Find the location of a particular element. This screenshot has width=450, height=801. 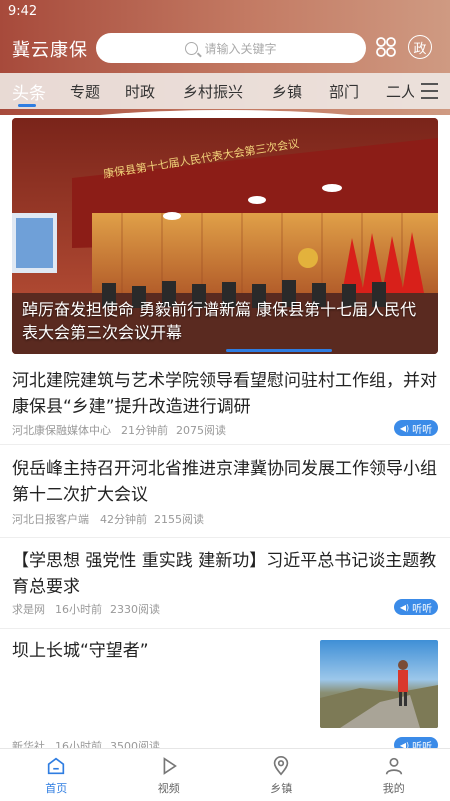

apps-icon is located at coordinates (386, 47).